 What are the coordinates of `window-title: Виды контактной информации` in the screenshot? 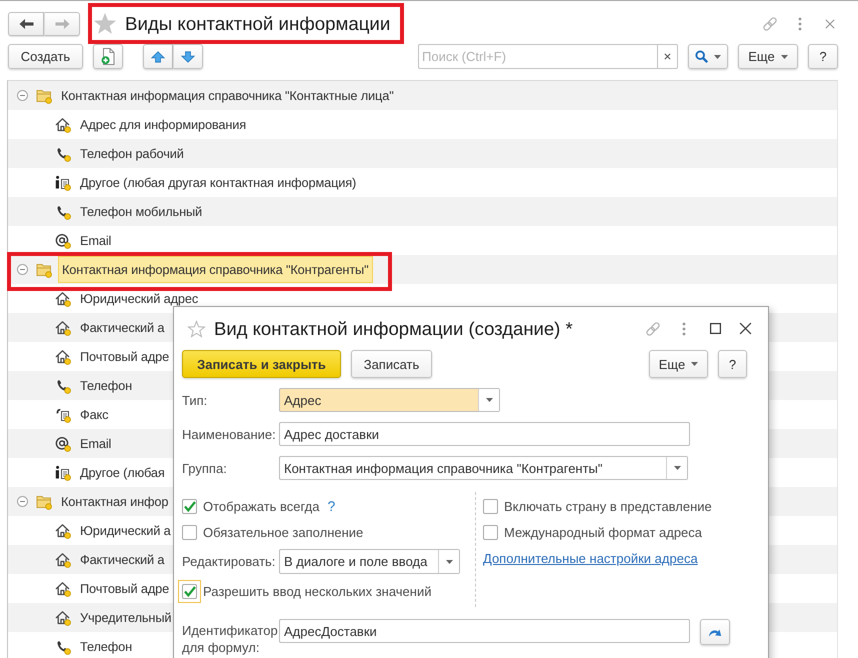 It's located at (257, 23).